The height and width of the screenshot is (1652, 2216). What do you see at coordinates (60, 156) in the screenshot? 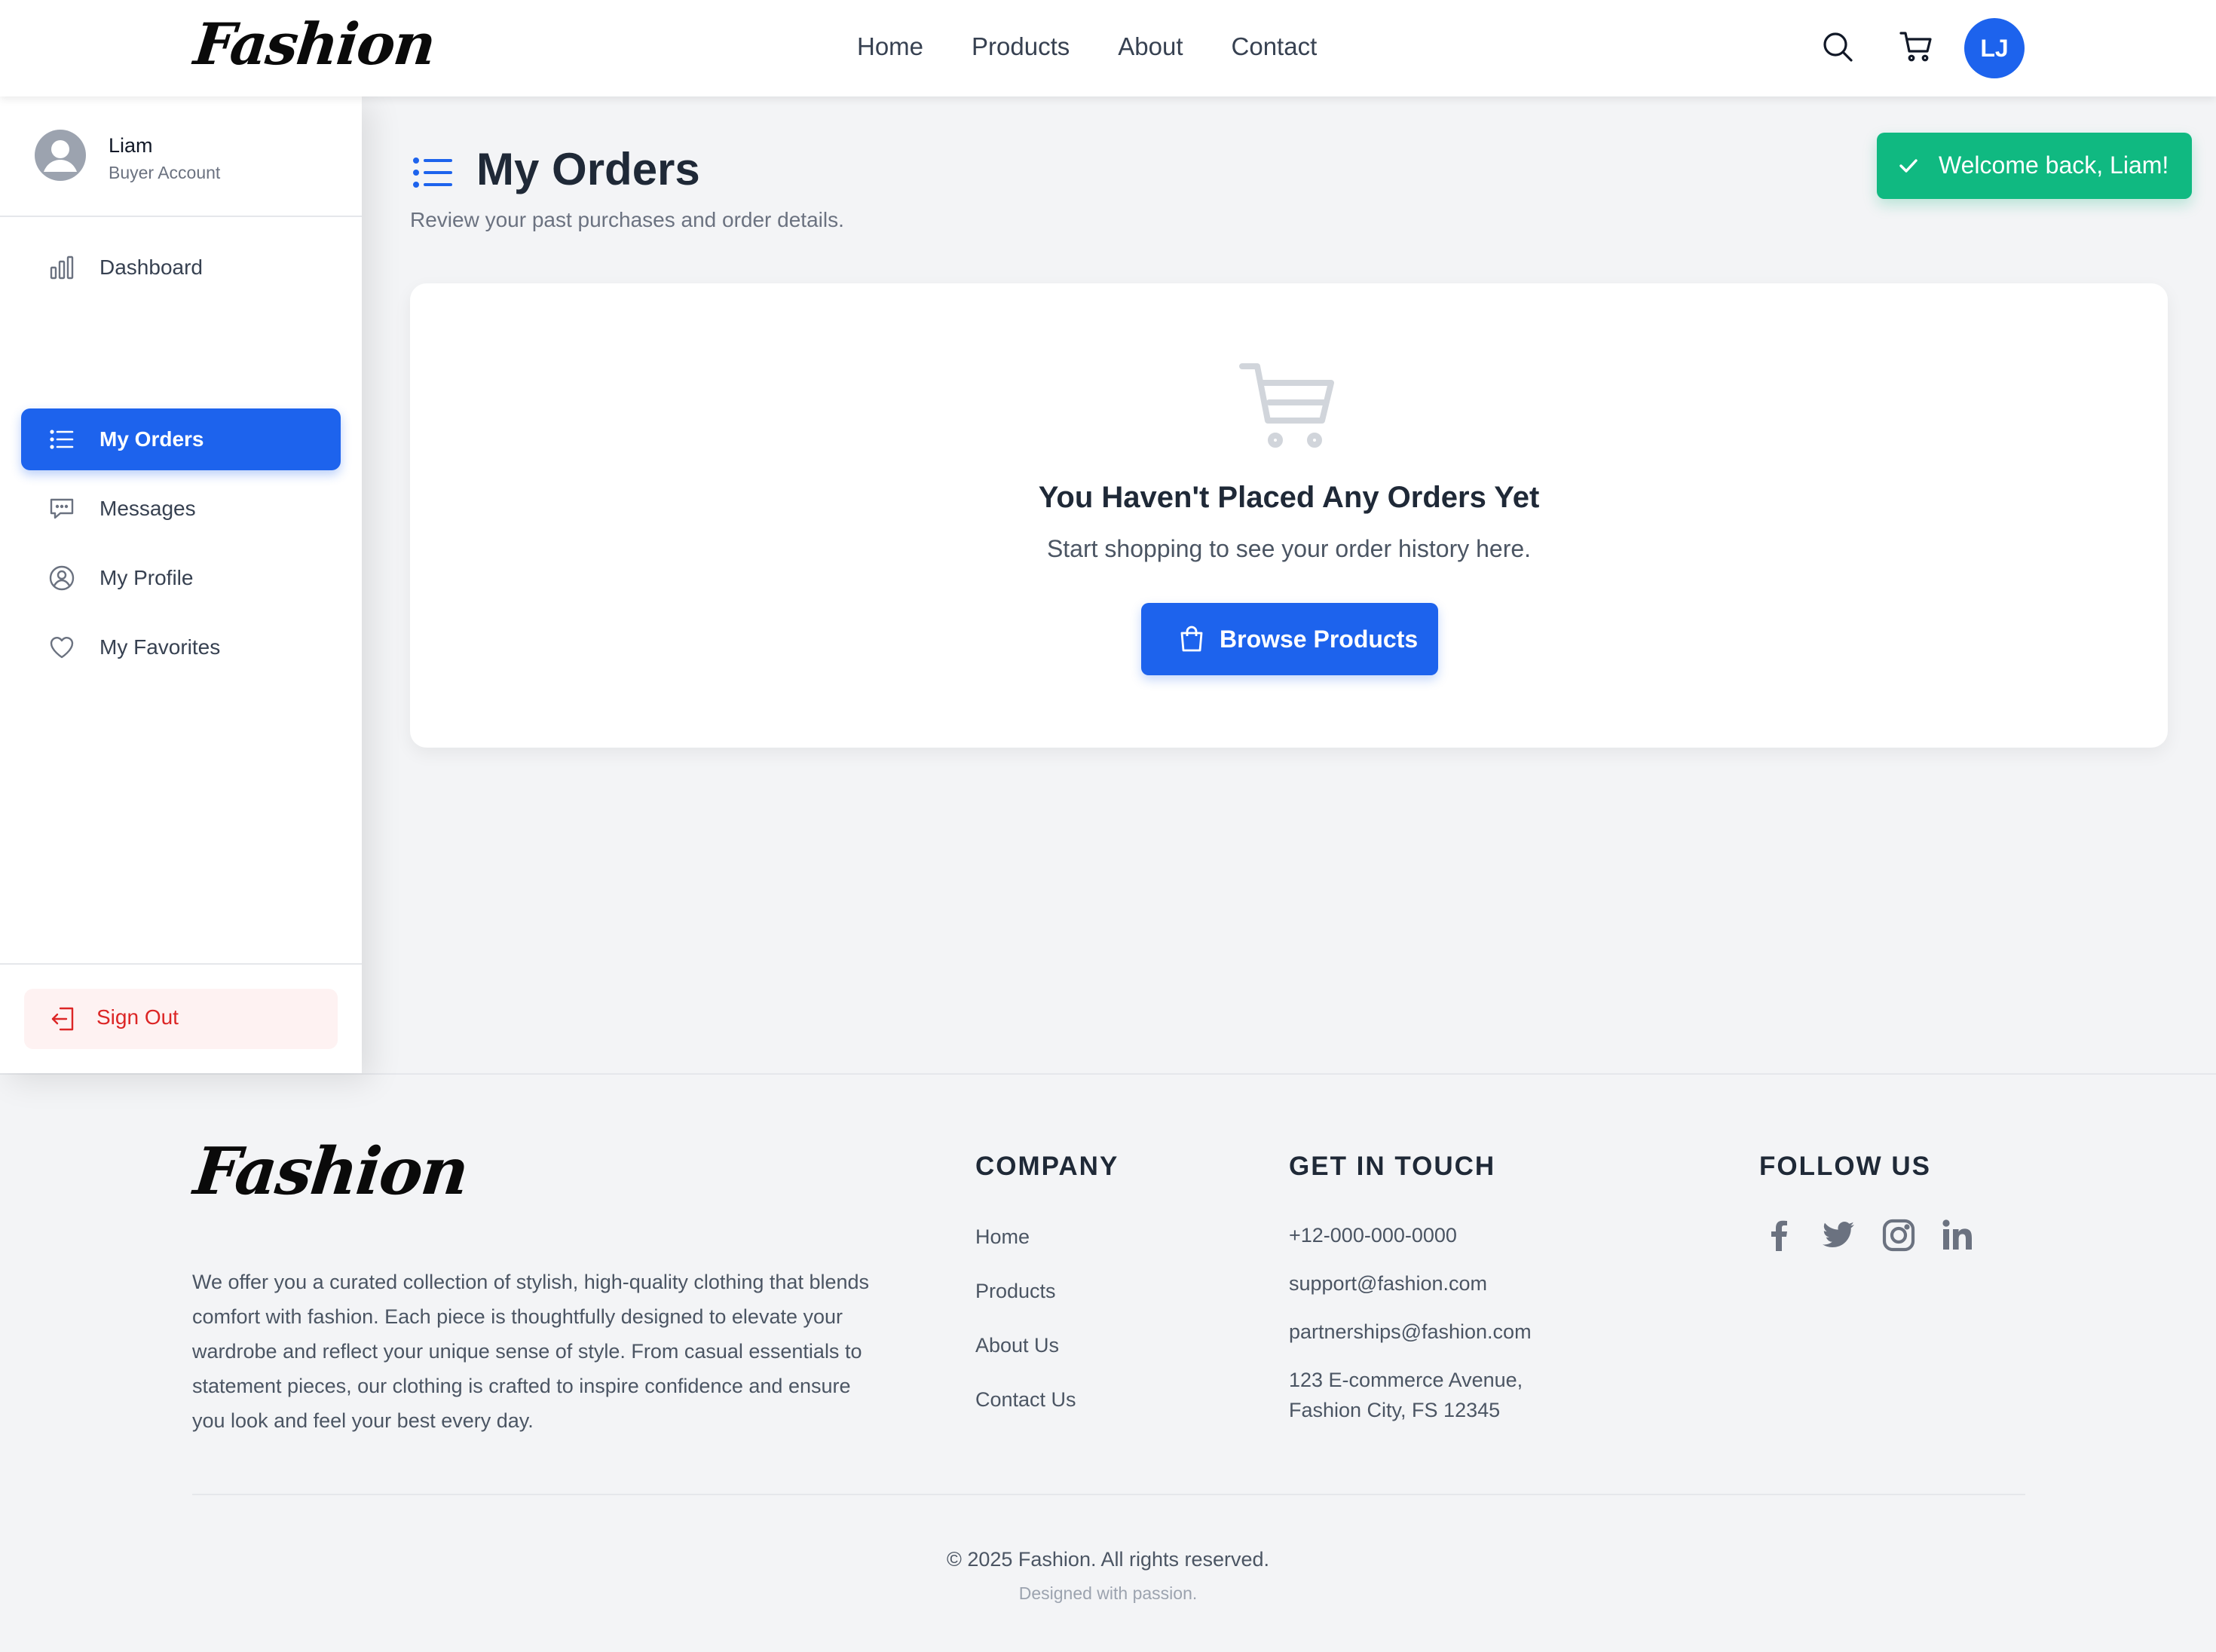
I see `user-avatar-icon` at bounding box center [60, 156].